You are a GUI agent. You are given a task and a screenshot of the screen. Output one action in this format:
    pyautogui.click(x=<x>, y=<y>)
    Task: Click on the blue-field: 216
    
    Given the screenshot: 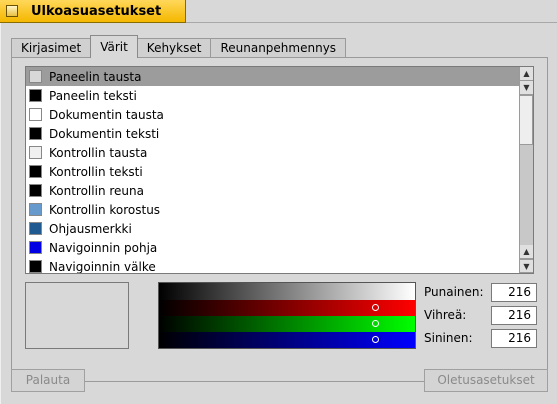 What is the action you would take?
    pyautogui.click(x=514, y=338)
    